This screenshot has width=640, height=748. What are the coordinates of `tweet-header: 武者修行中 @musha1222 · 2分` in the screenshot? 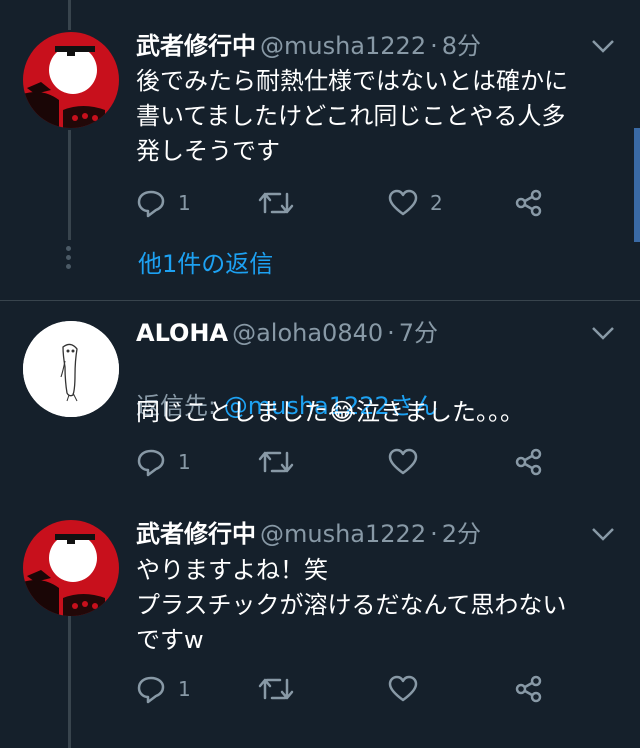 It's located at (308, 534).